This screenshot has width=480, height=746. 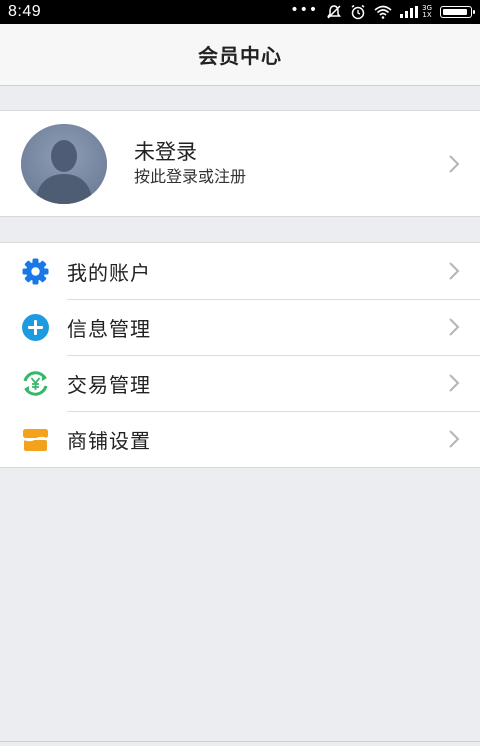 I want to click on bottom-divider, so click(x=240, y=741).